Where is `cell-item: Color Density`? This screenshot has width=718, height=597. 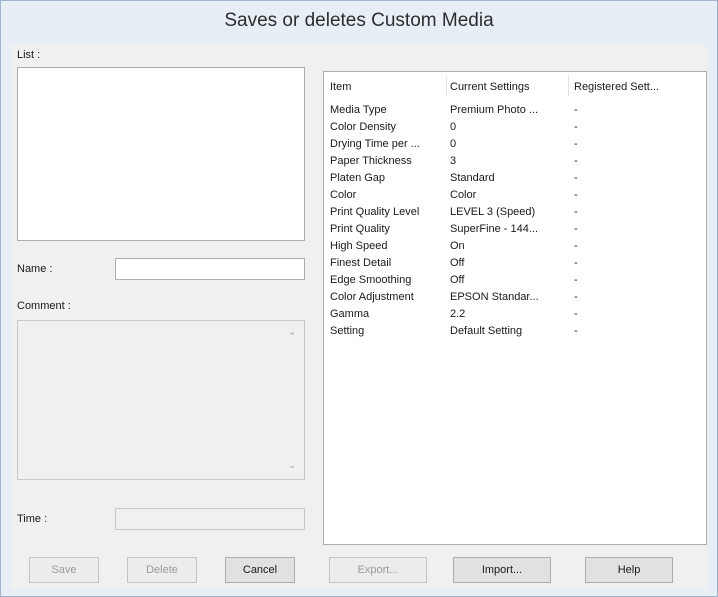
cell-item: Color Density is located at coordinates (363, 127).